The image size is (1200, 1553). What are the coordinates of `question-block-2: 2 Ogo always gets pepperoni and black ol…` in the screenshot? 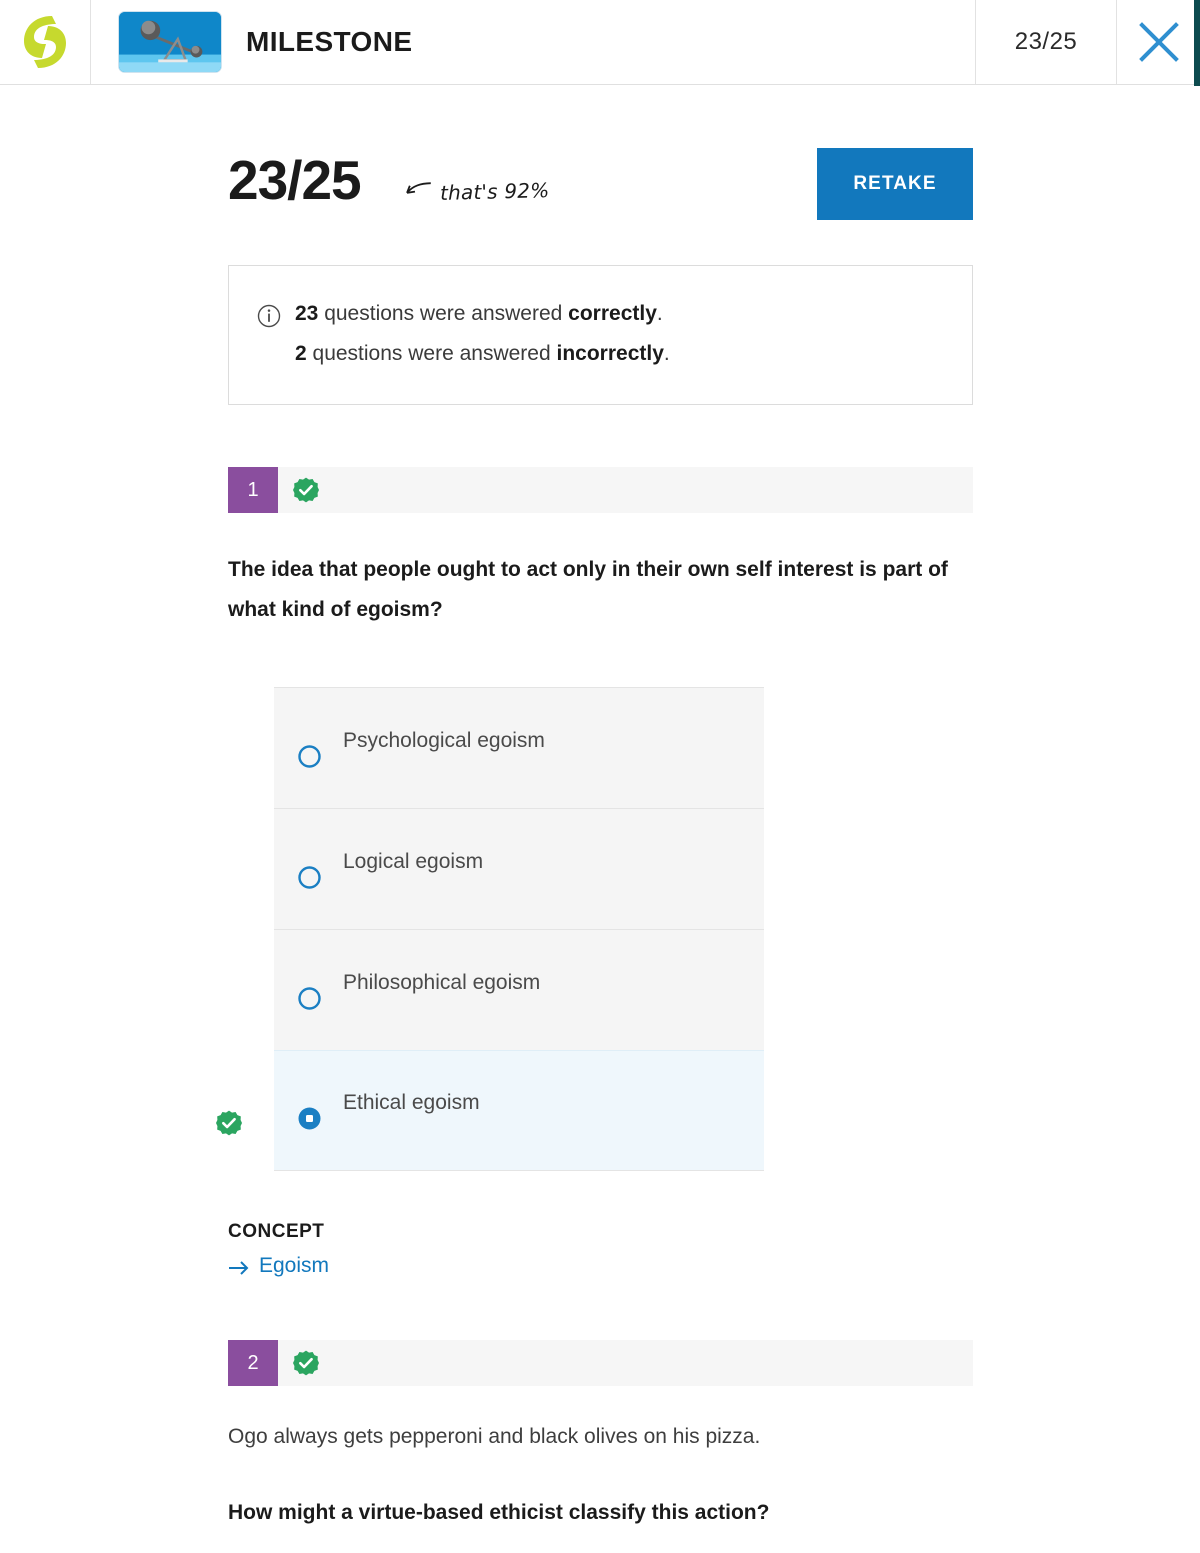 It's located at (600, 1436).